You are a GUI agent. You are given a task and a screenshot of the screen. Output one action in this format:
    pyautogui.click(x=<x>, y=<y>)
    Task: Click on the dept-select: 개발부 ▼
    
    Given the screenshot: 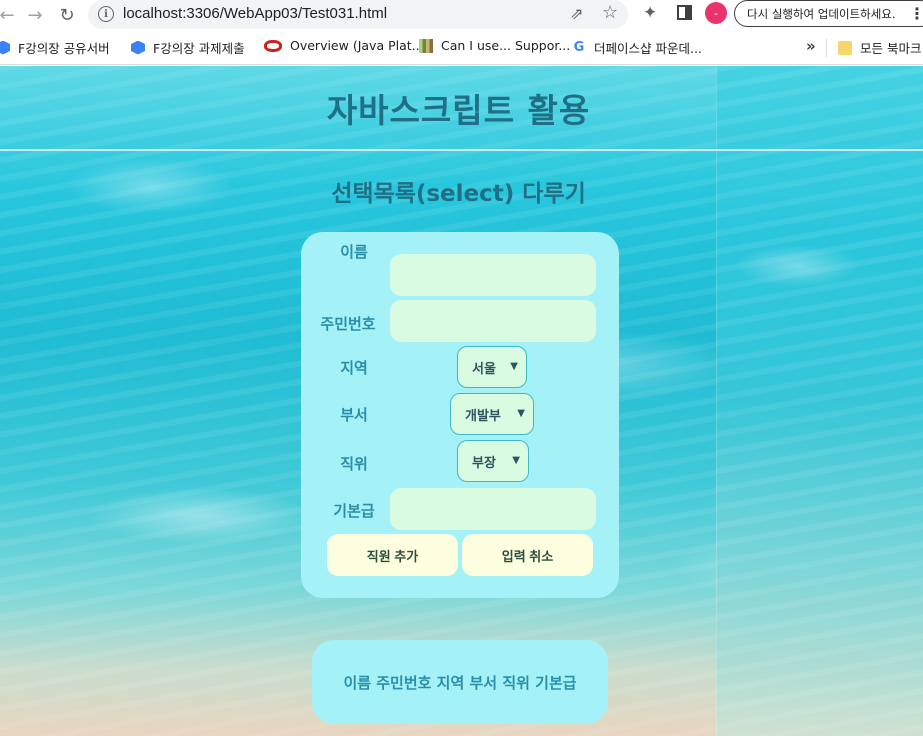 What is the action you would take?
    pyautogui.click(x=492, y=414)
    